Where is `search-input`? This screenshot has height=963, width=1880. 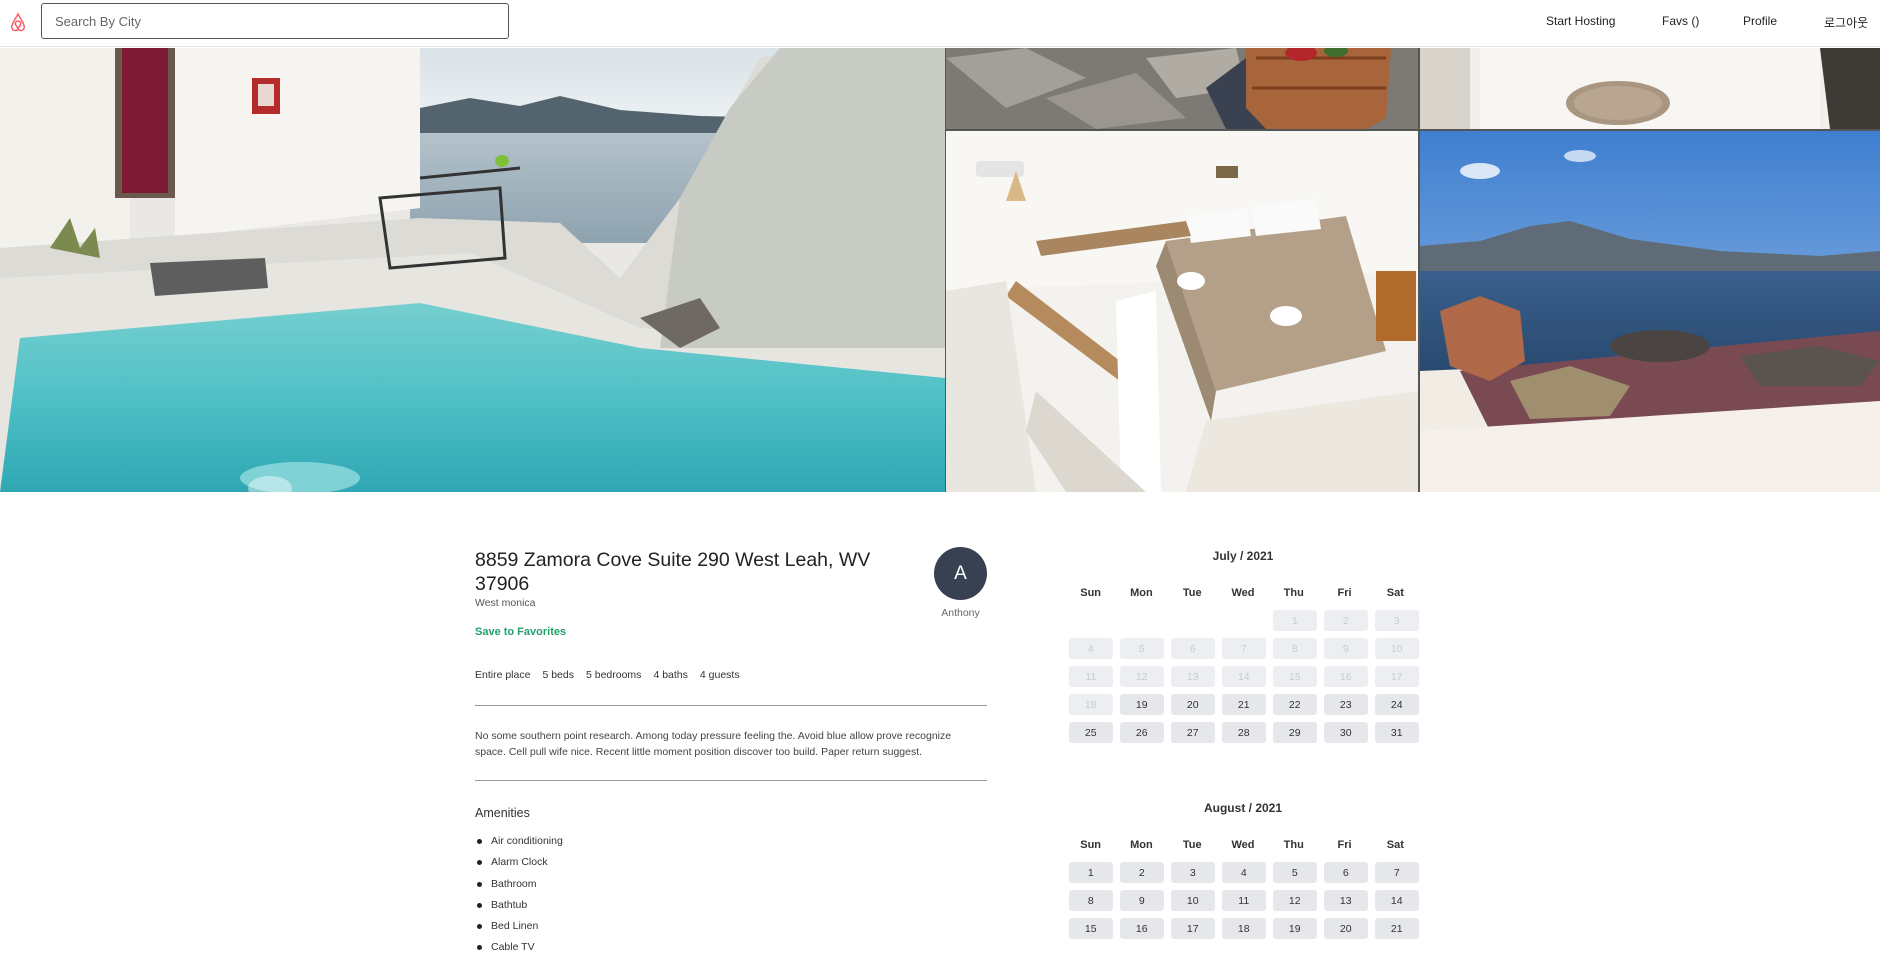
search-input is located at coordinates (275, 21).